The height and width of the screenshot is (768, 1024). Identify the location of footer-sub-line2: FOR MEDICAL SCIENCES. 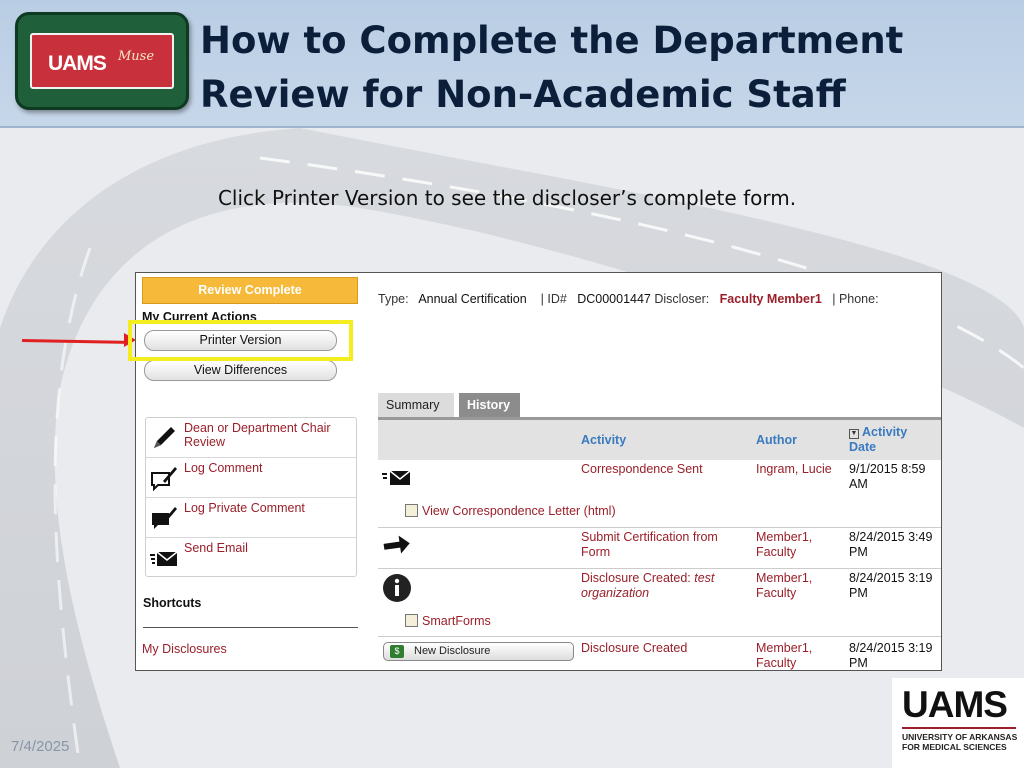
(954, 747).